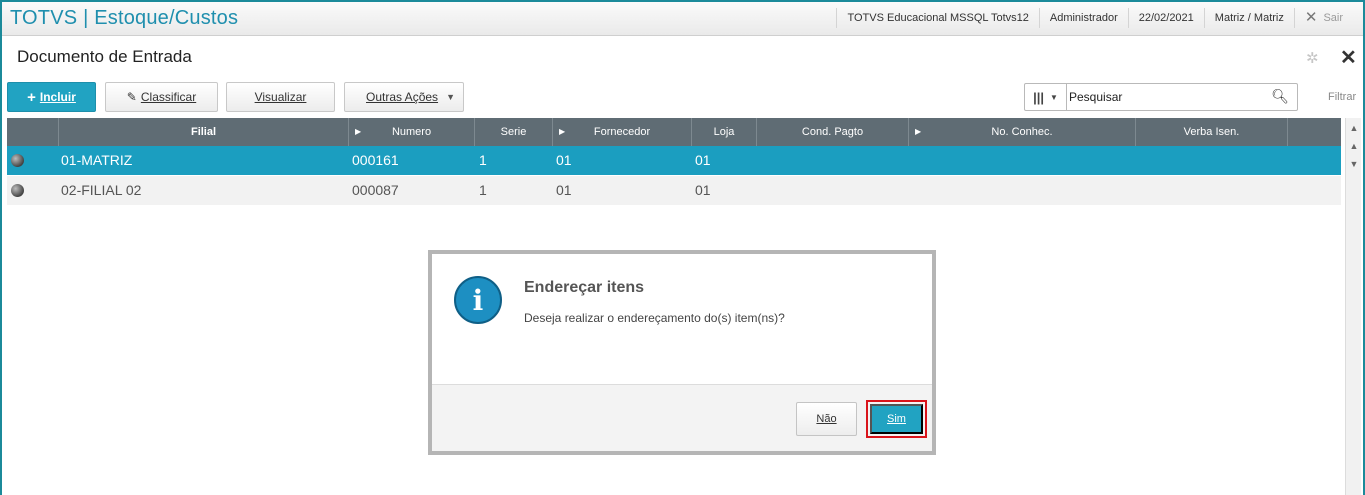 This screenshot has width=1365, height=495. Describe the element at coordinates (124, 18) in the screenshot. I see `app-title: TOTVS | Estoque/Custos` at that location.